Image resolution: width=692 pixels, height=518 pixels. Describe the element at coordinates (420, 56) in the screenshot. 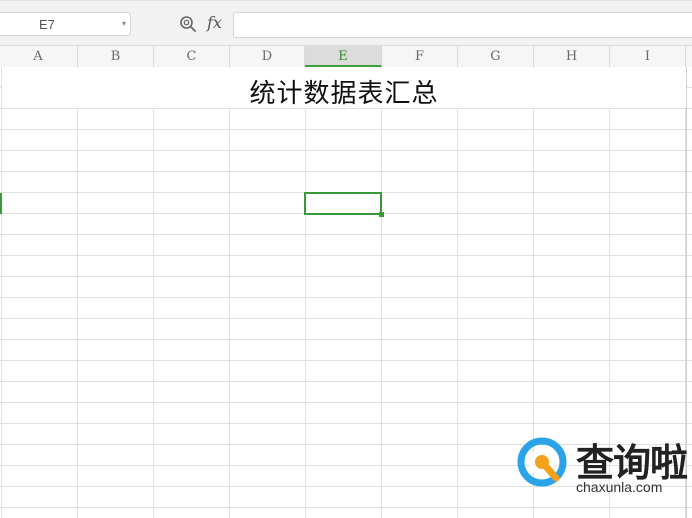

I see `column-header-f: F` at that location.